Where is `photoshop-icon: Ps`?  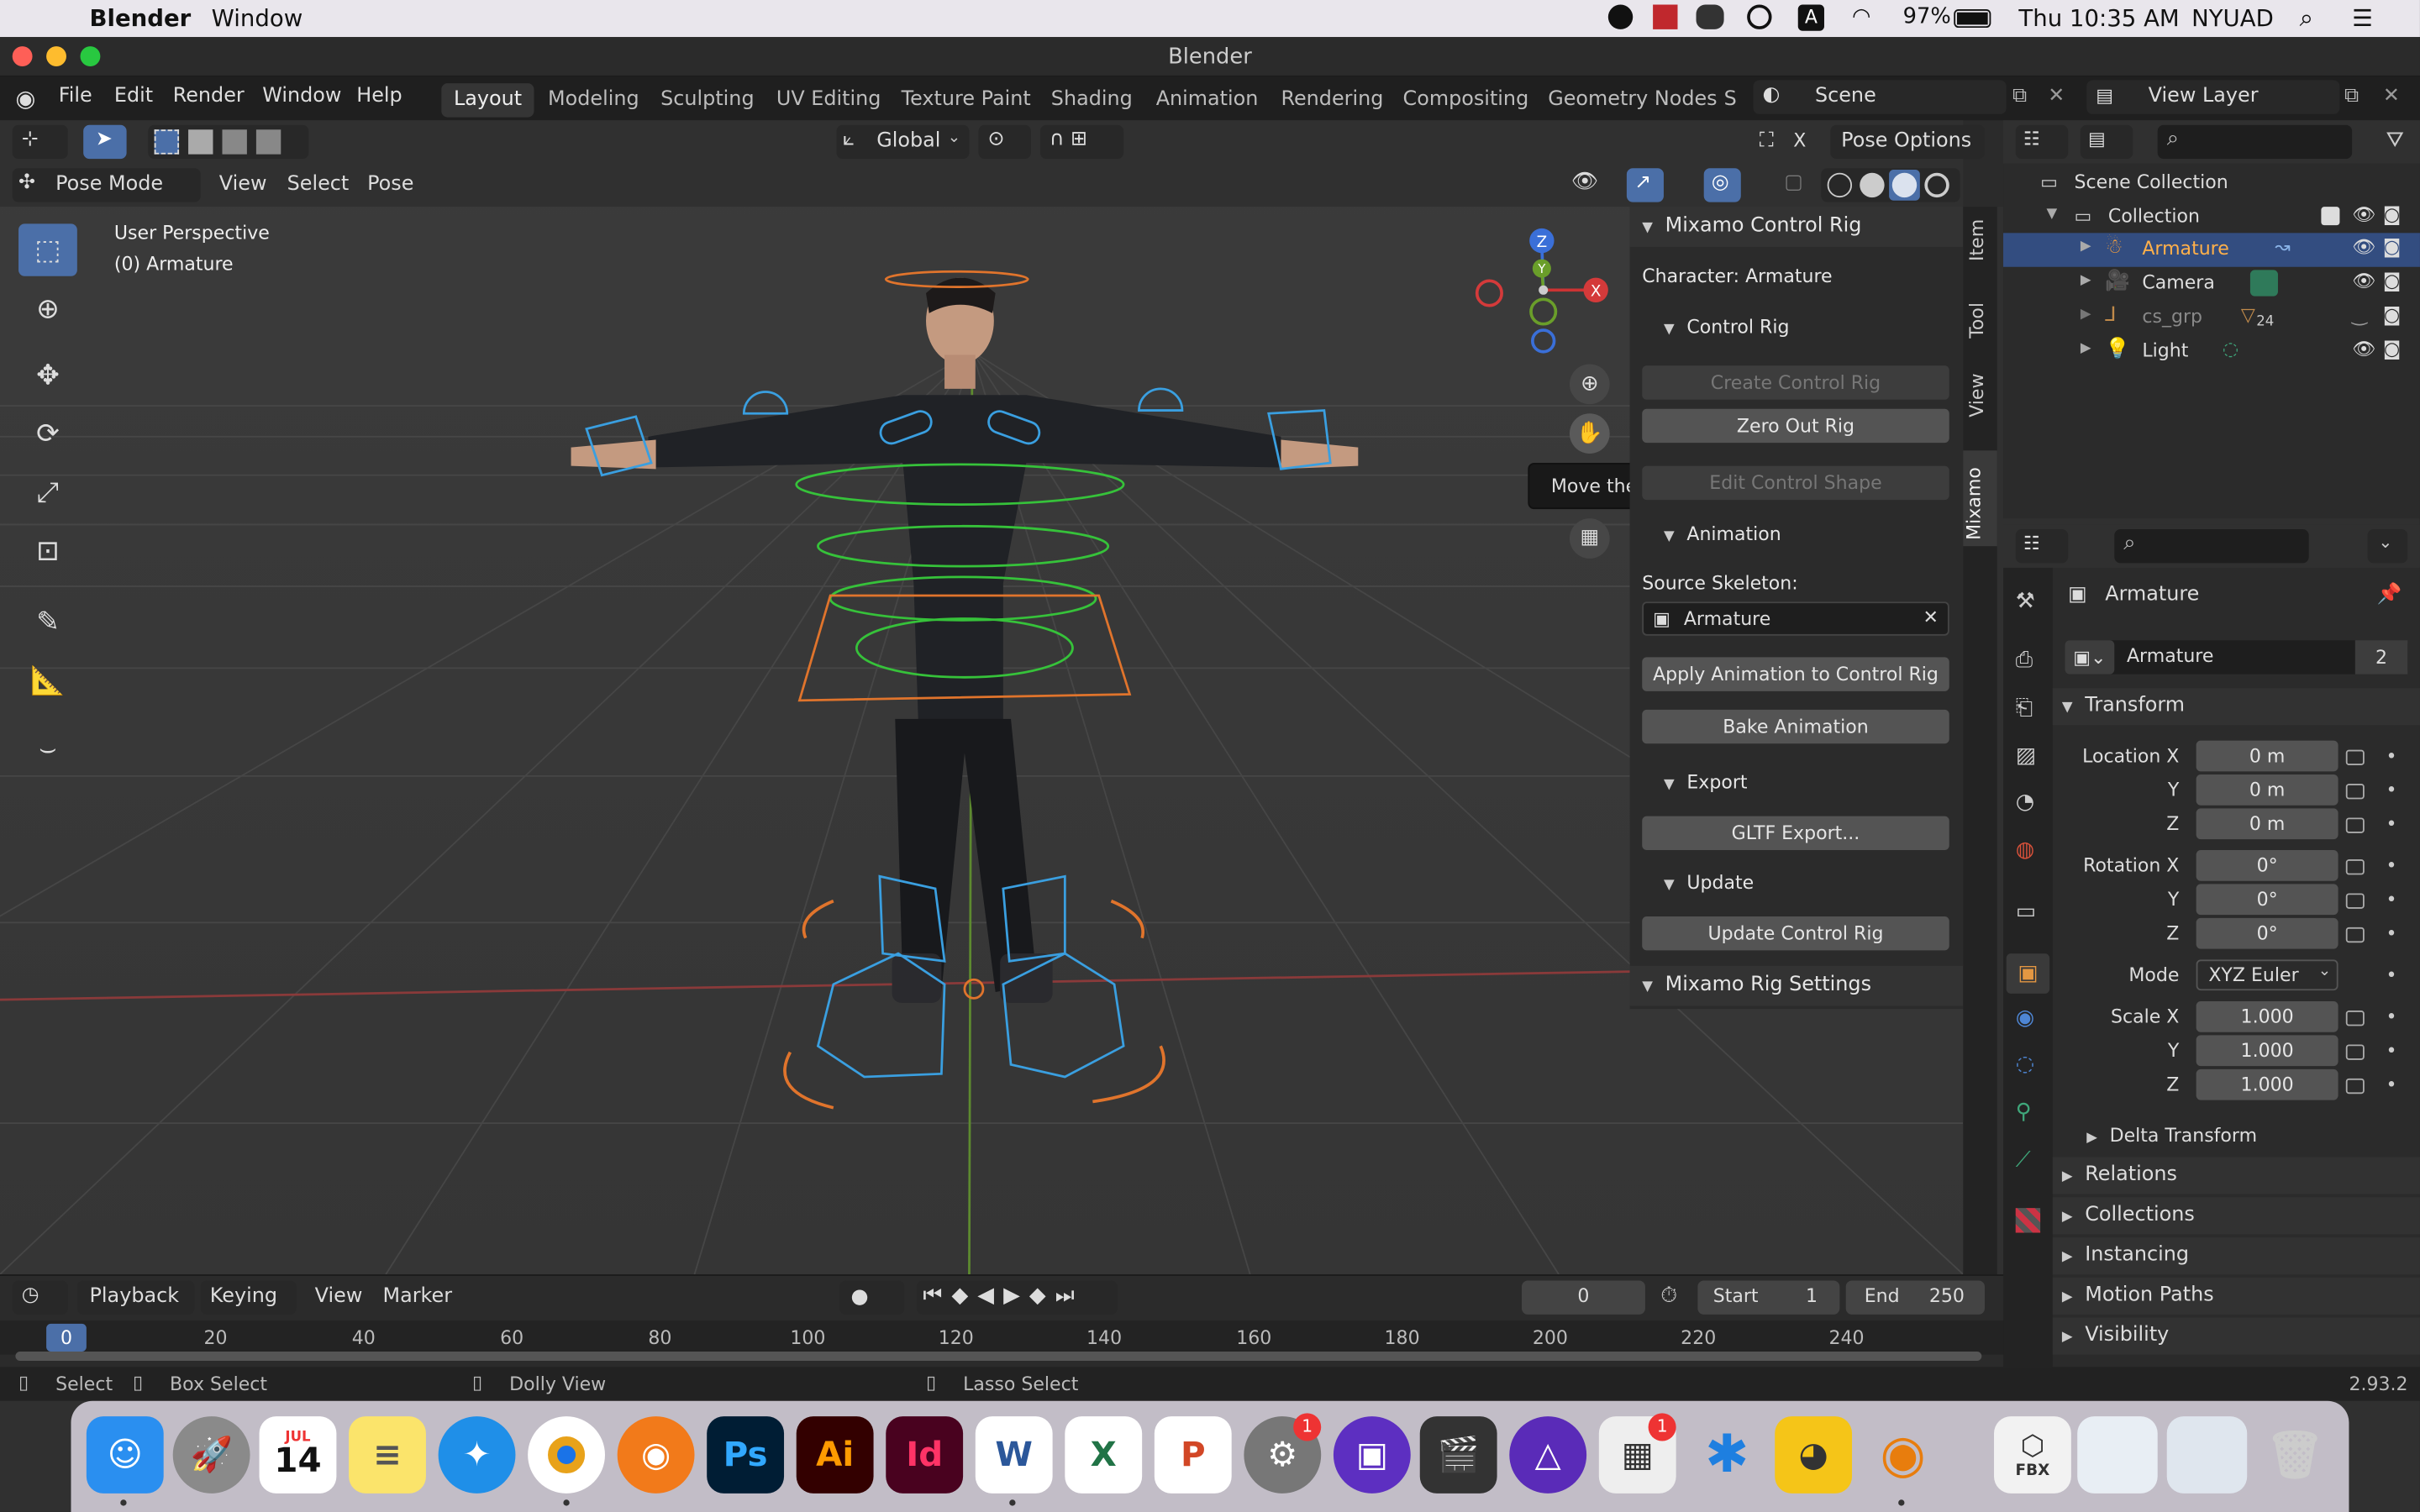 photoshop-icon: Ps is located at coordinates (746, 1455).